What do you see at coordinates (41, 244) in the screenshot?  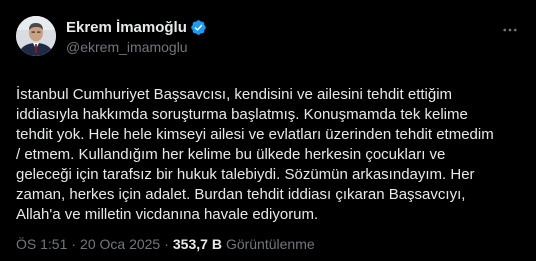 I see `tweet-time: ÖS 1:51` at bounding box center [41, 244].